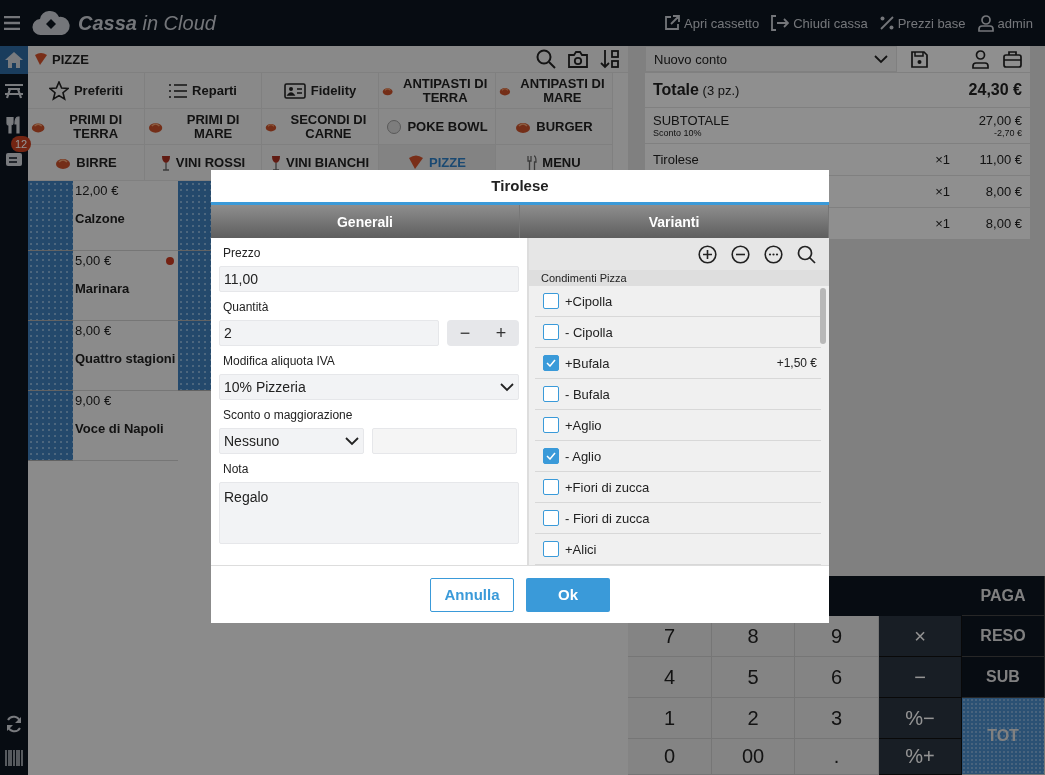 The image size is (1045, 775). I want to click on category-tile: BIRRE, so click(86, 163).